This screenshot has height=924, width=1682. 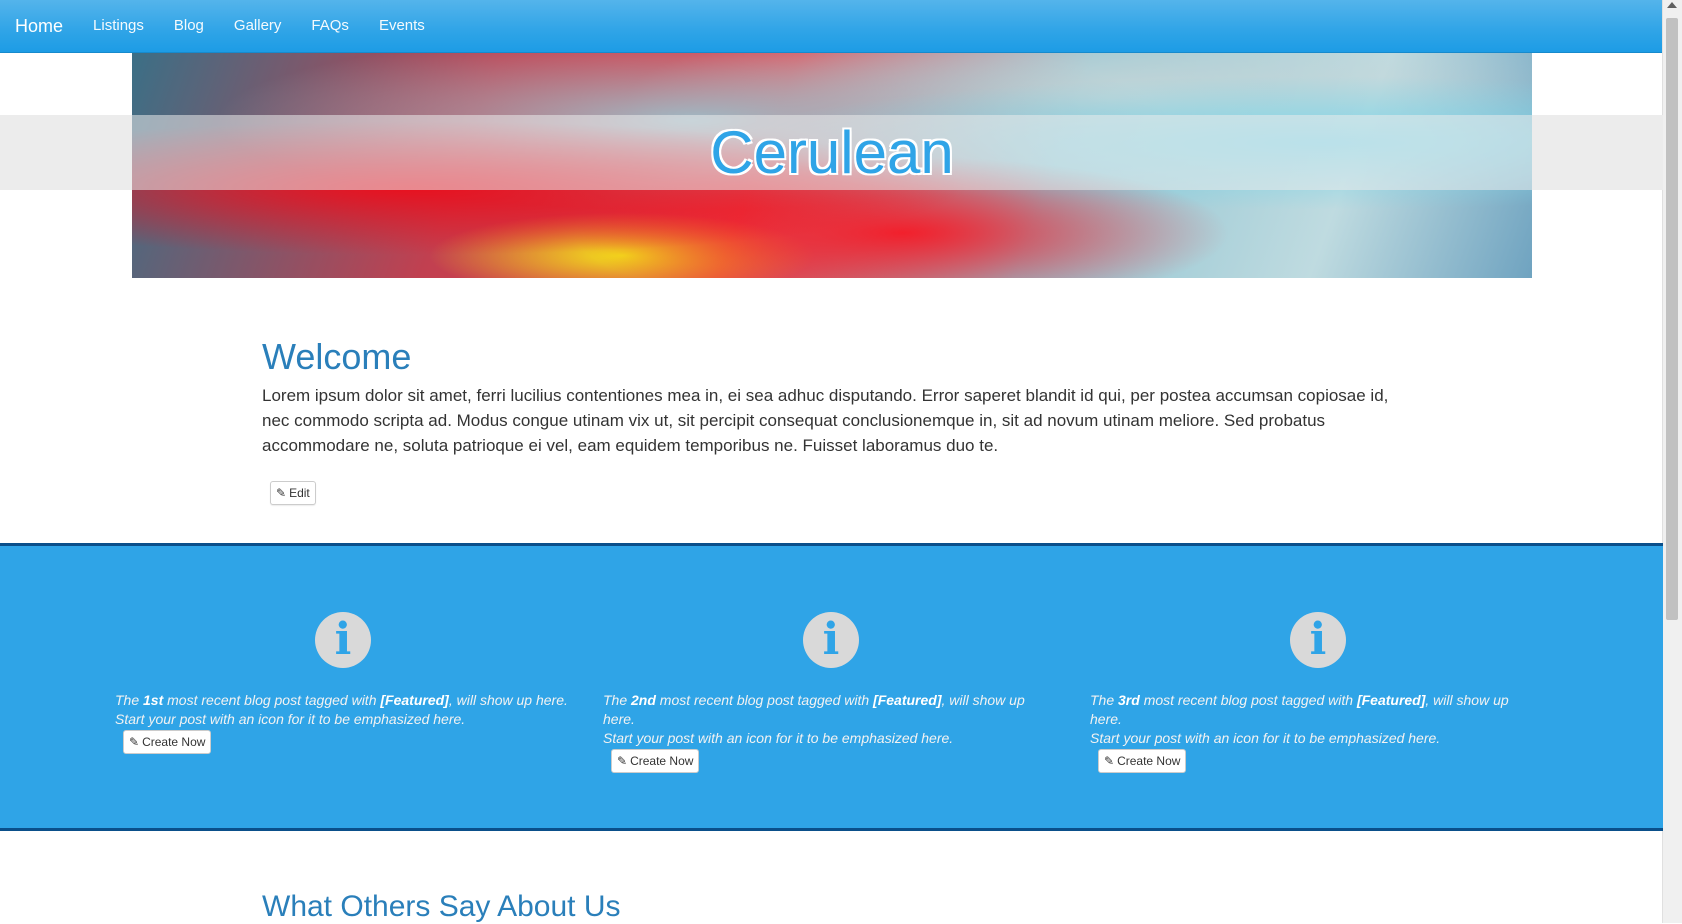 What do you see at coordinates (337, 356) in the screenshot?
I see `welcome-heading: Welcome` at bounding box center [337, 356].